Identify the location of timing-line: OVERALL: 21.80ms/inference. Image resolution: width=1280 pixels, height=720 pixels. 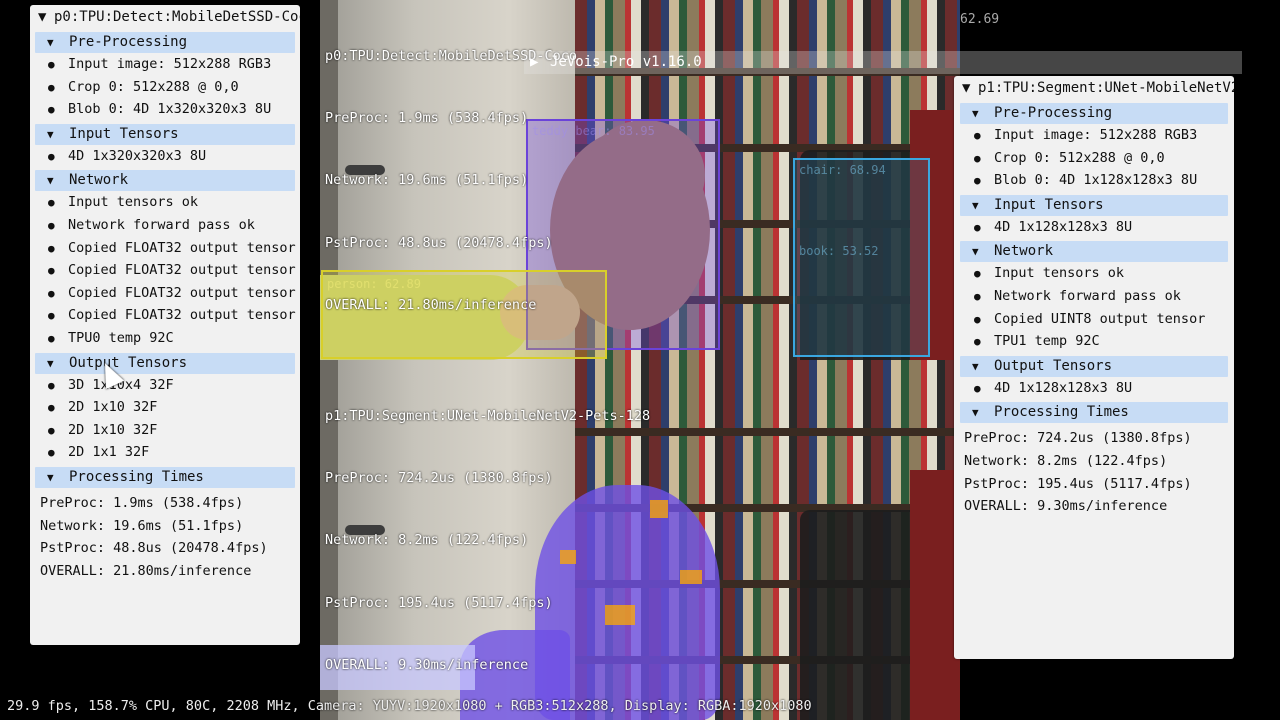
(146, 570).